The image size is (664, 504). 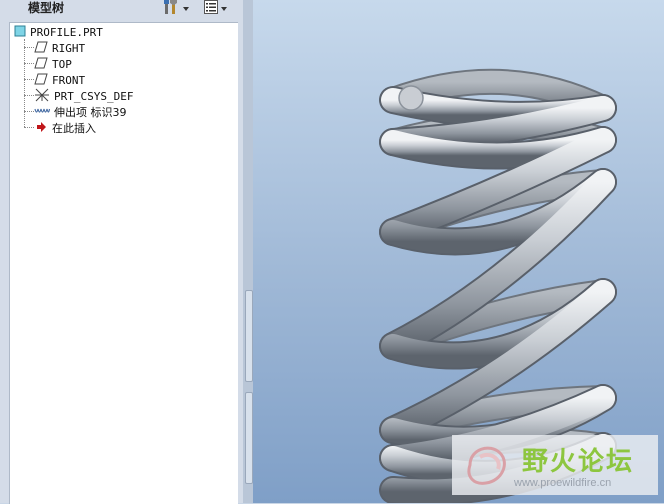 I want to click on tree-item-label: FRONT, so click(x=69, y=80).